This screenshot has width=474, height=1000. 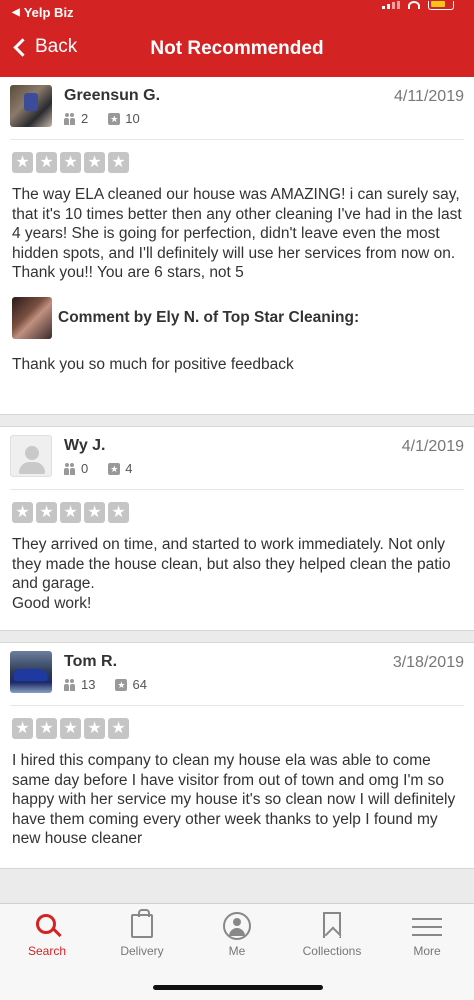 I want to click on review-header: Tom R. 3/18/2019 13 ★ 64, so click(x=237, y=674).